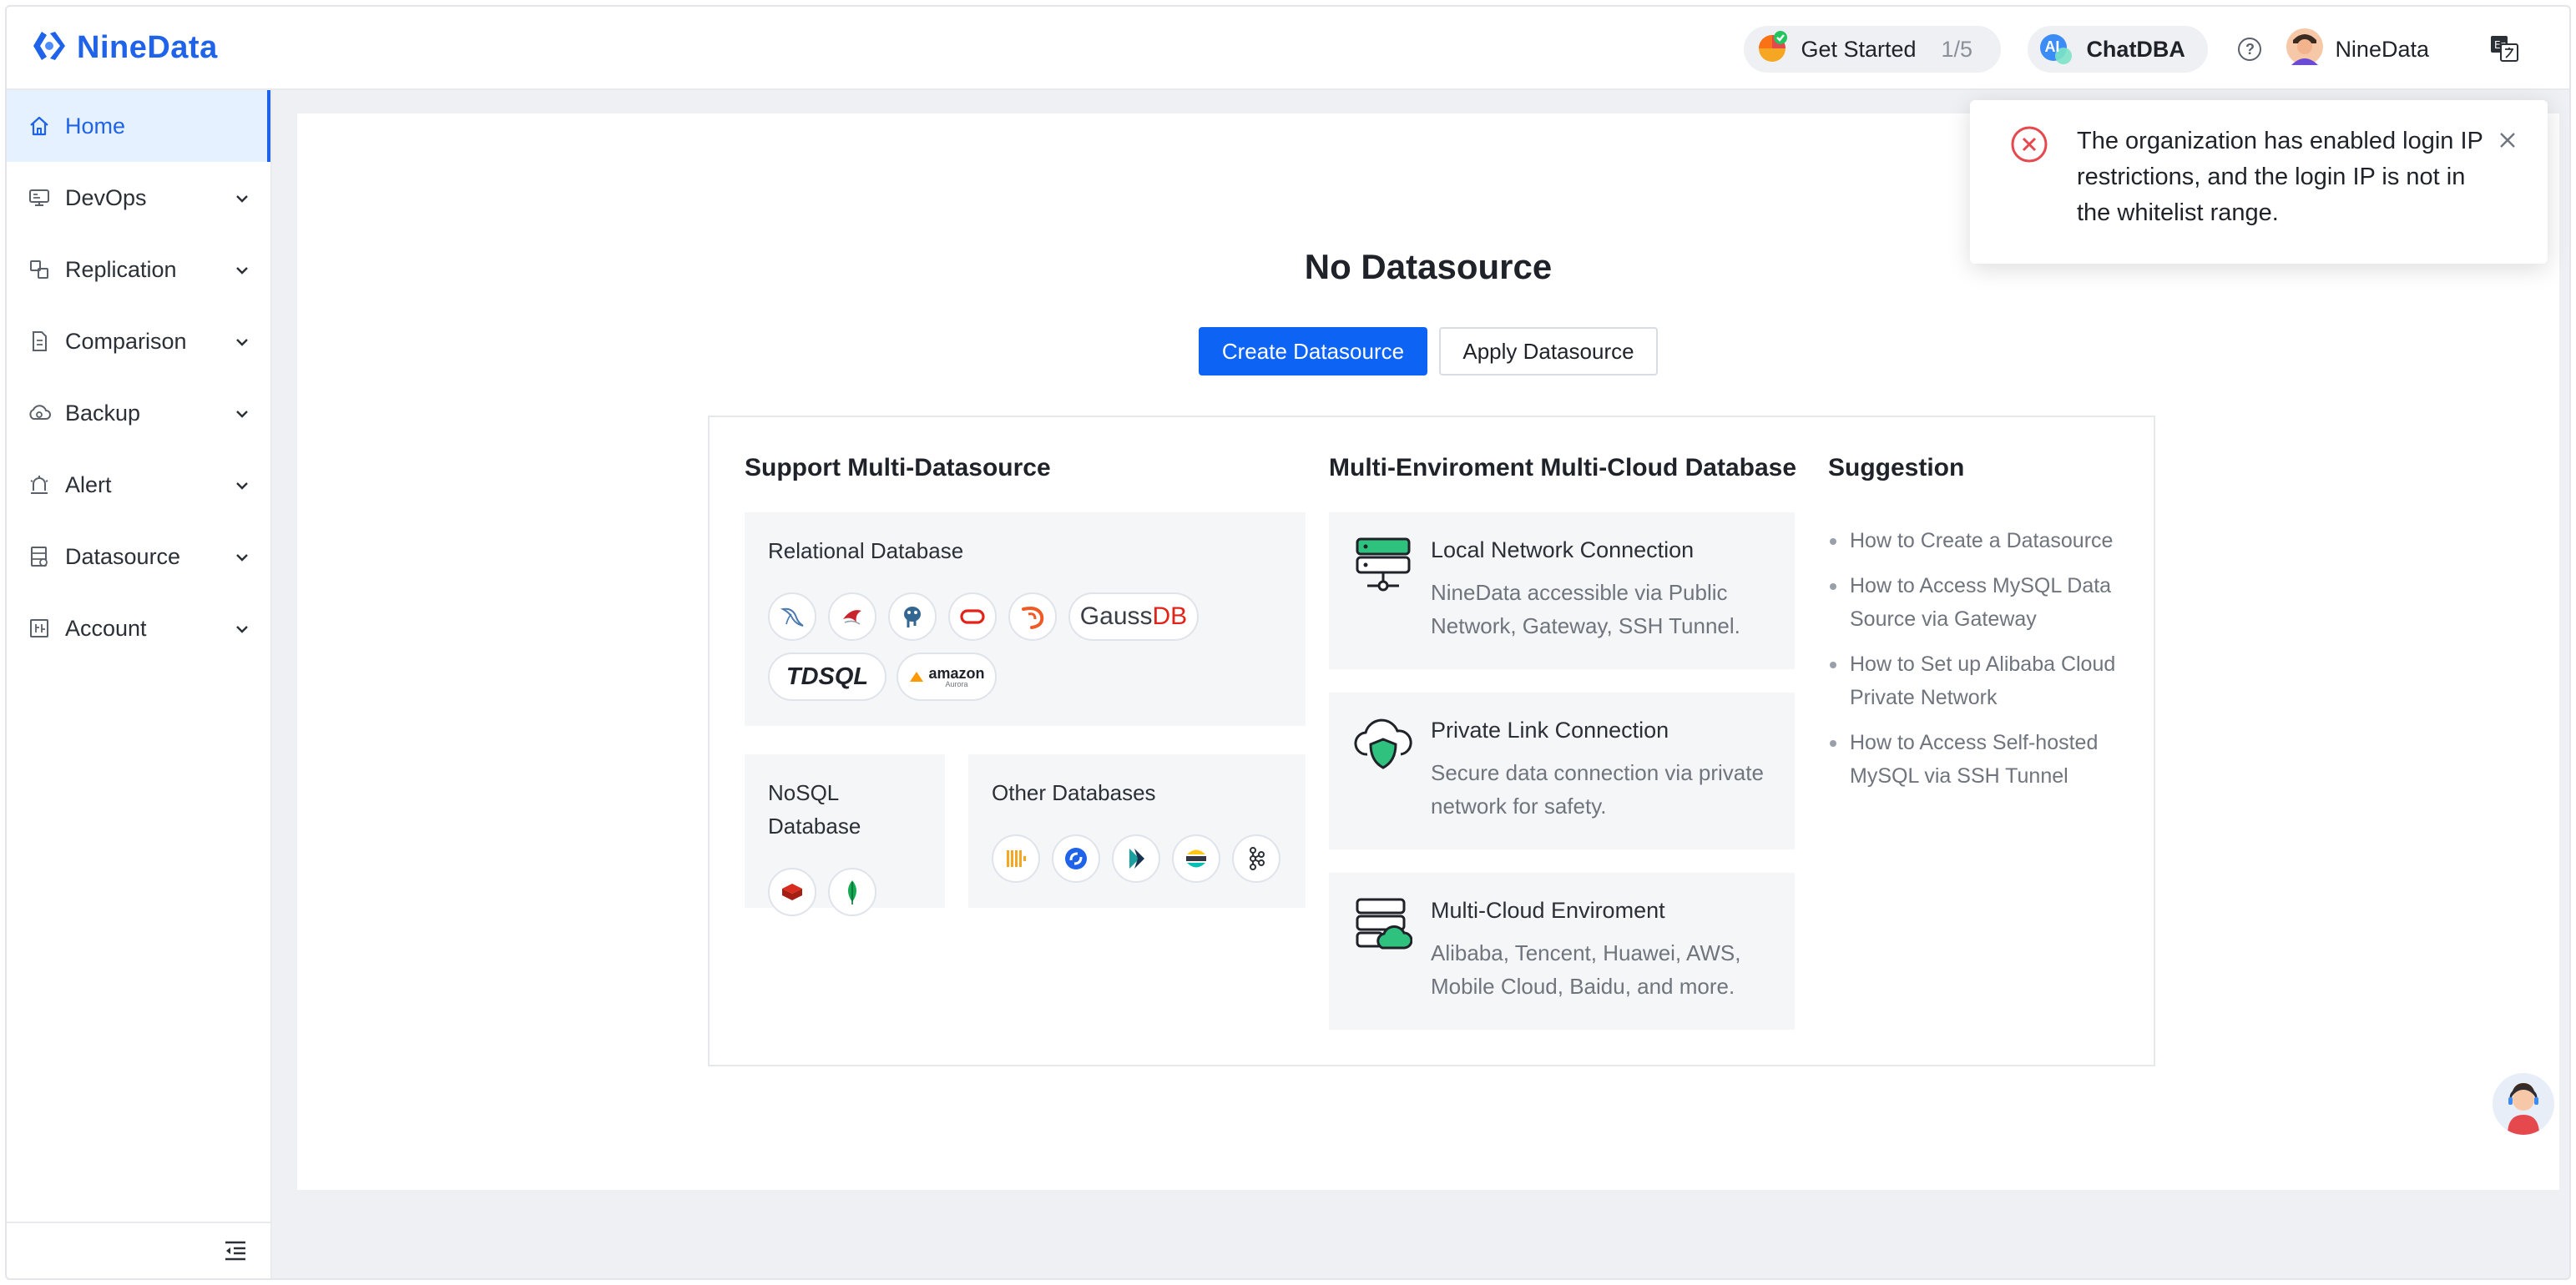 This screenshot has width=2576, height=1285. I want to click on sidebar-item-home: Home, so click(138, 126).